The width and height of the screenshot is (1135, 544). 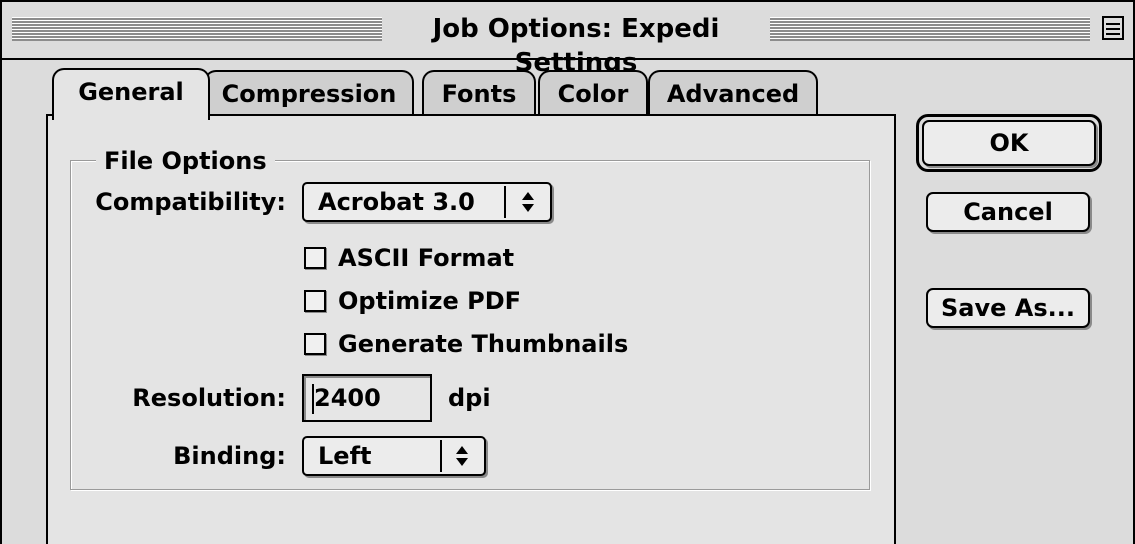 I want to click on compatibility-label: Compatibility:, so click(x=190, y=202).